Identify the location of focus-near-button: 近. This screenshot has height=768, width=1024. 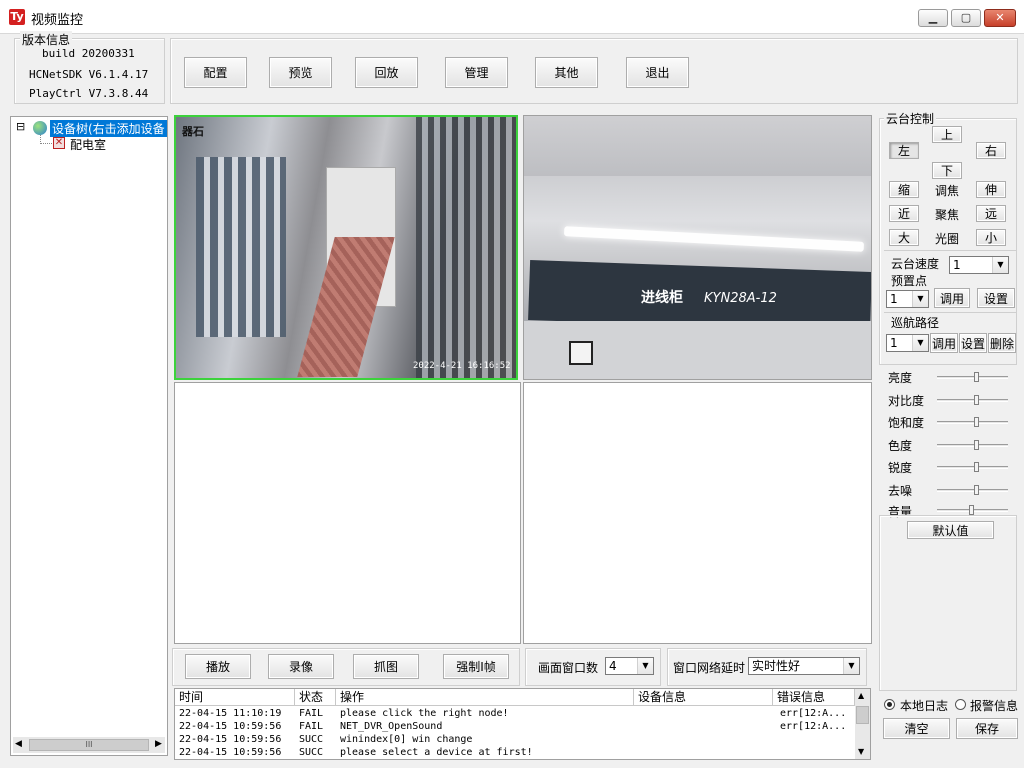
(904, 213).